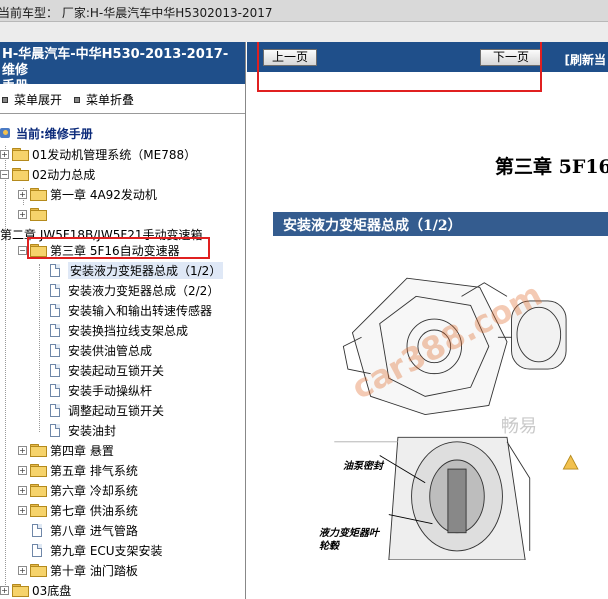 Image resolution: width=608 pixels, height=599 pixels. I want to click on tree-item: +, so click(34, 214).